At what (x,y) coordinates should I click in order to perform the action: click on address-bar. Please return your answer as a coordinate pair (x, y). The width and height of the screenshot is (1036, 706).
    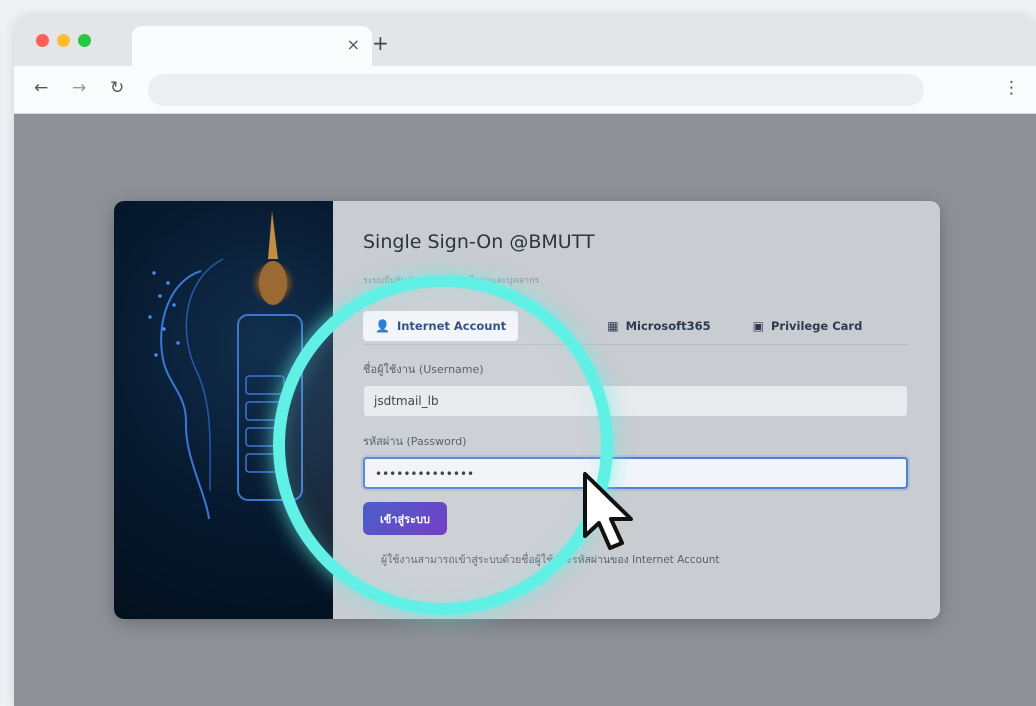
    Looking at the image, I should click on (536, 90).